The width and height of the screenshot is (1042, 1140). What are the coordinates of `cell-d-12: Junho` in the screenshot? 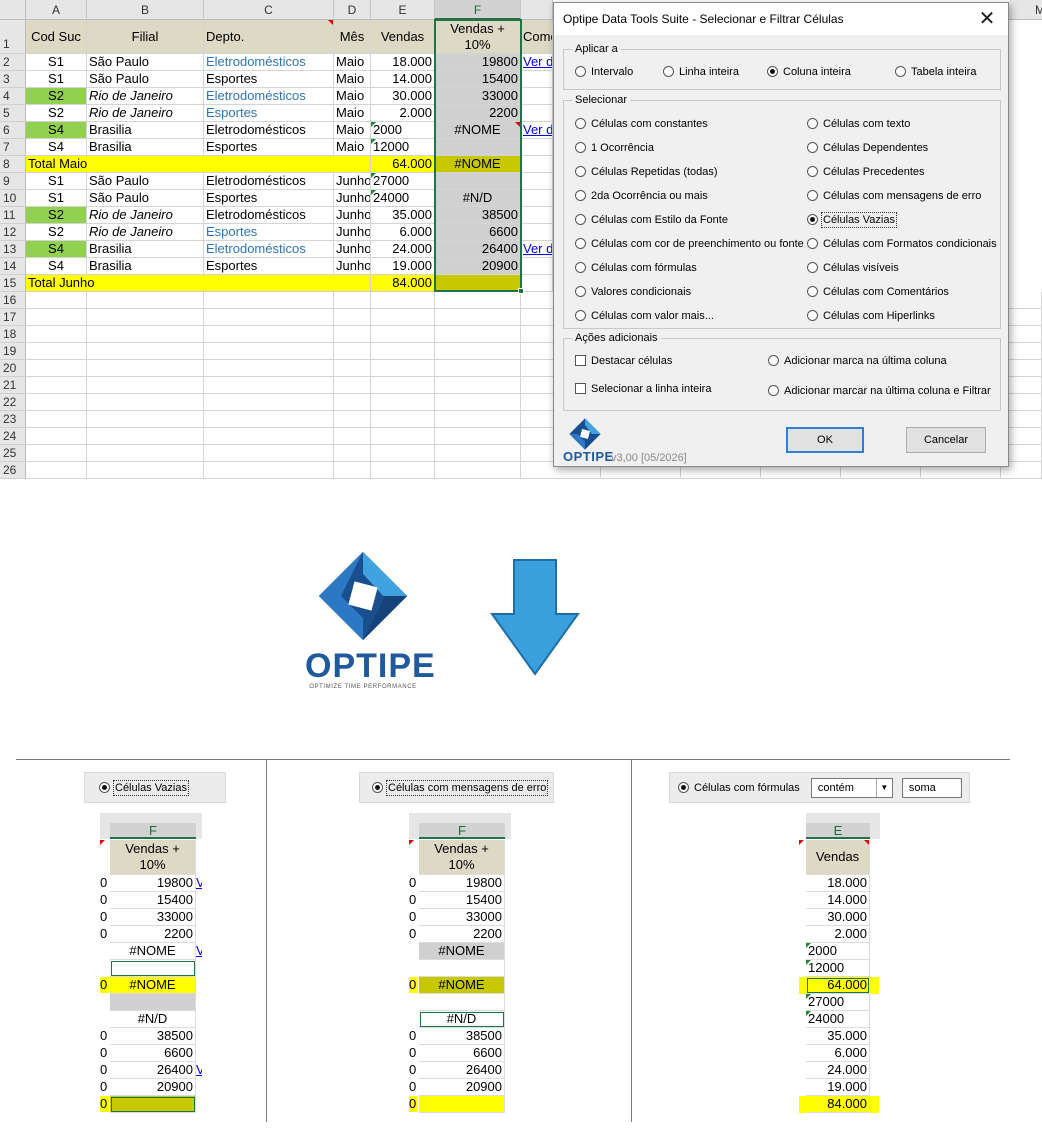 It's located at (352, 232).